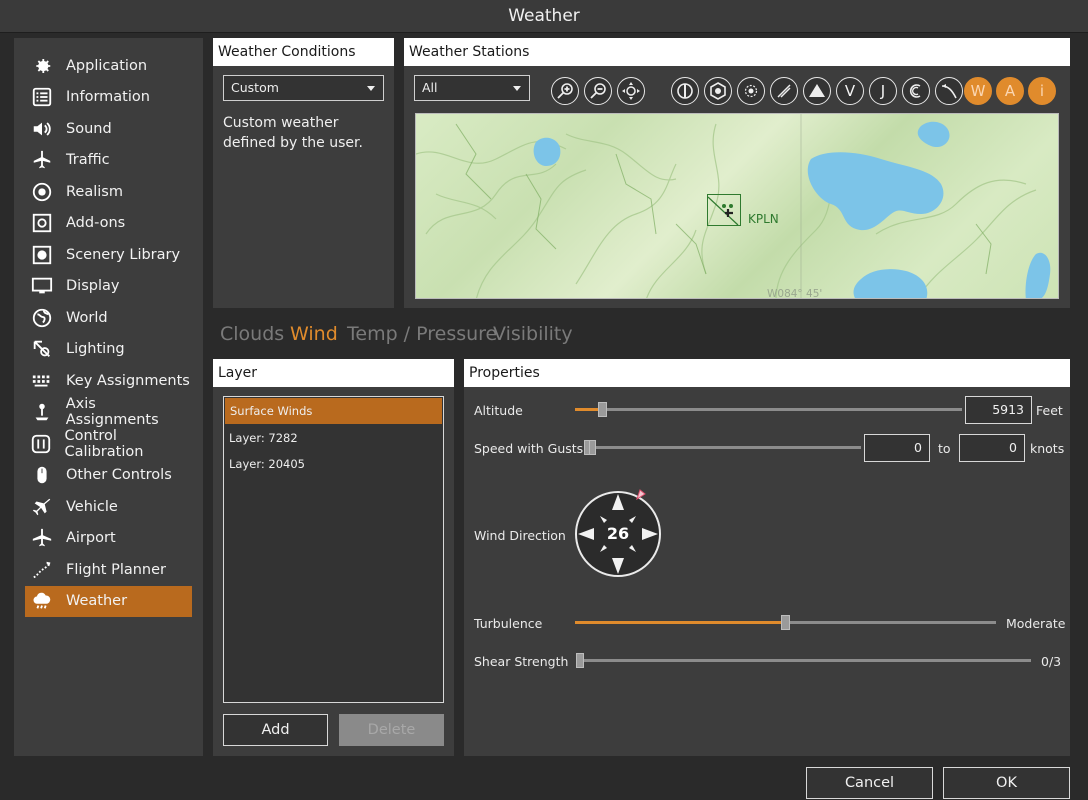 Image resolution: width=1088 pixels, height=800 pixels. What do you see at coordinates (992, 448) in the screenshot?
I see `speed-max-input: 0` at bounding box center [992, 448].